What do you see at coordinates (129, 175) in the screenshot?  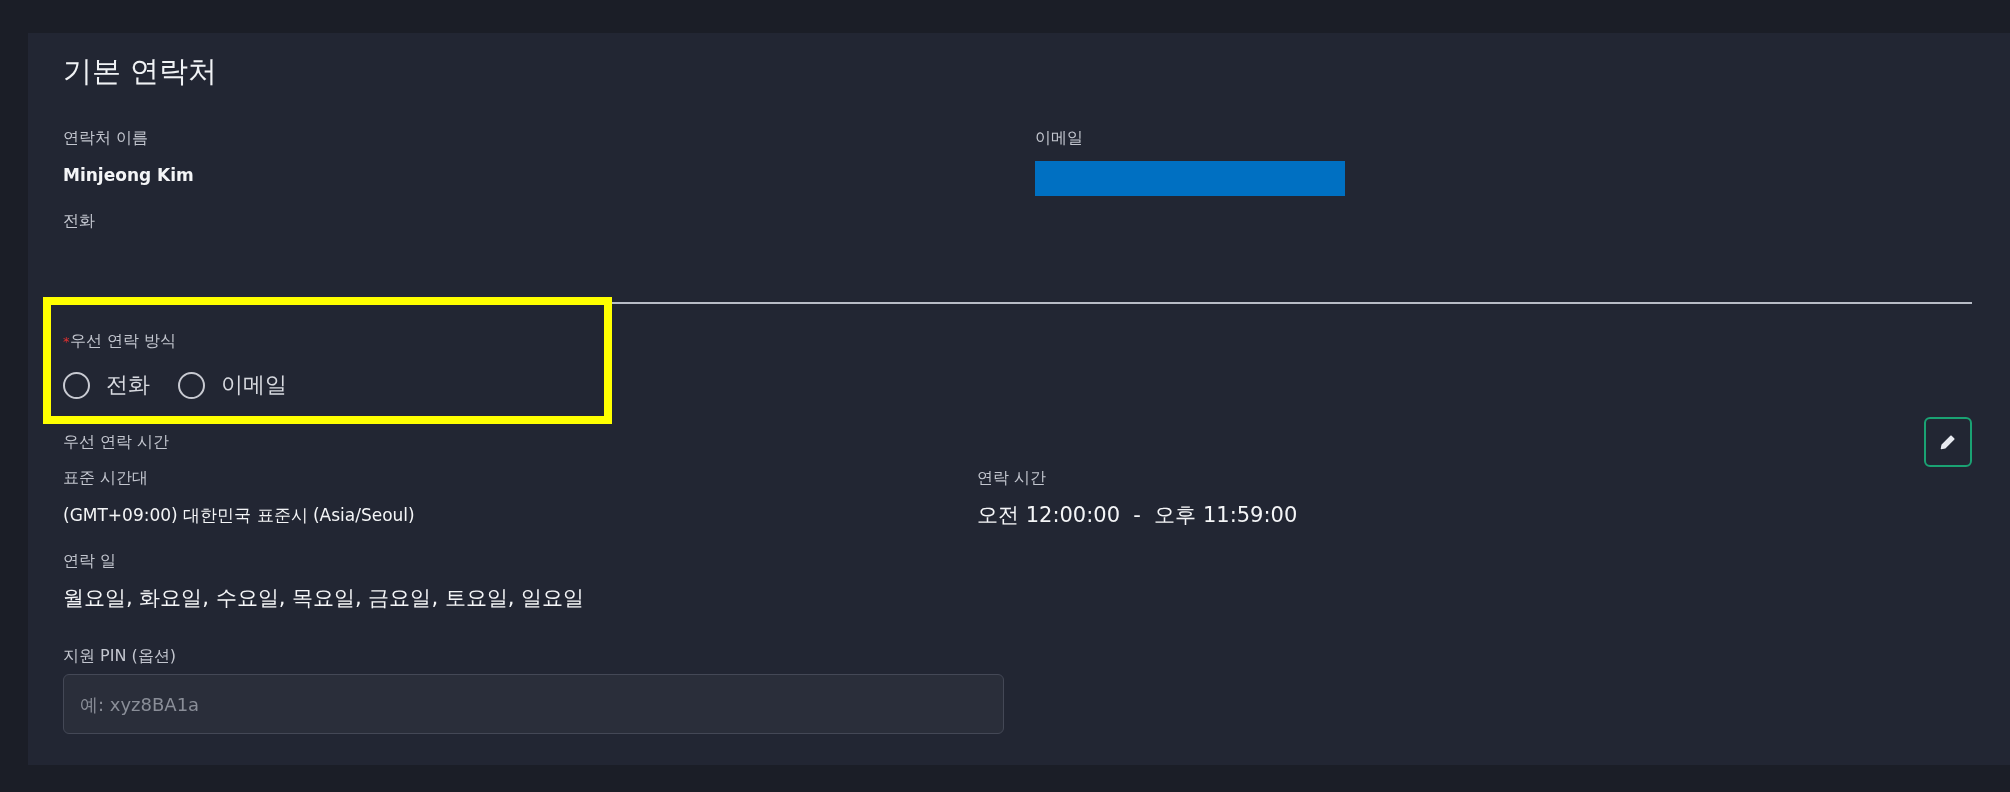 I see `field-value: Minjeong Kim` at bounding box center [129, 175].